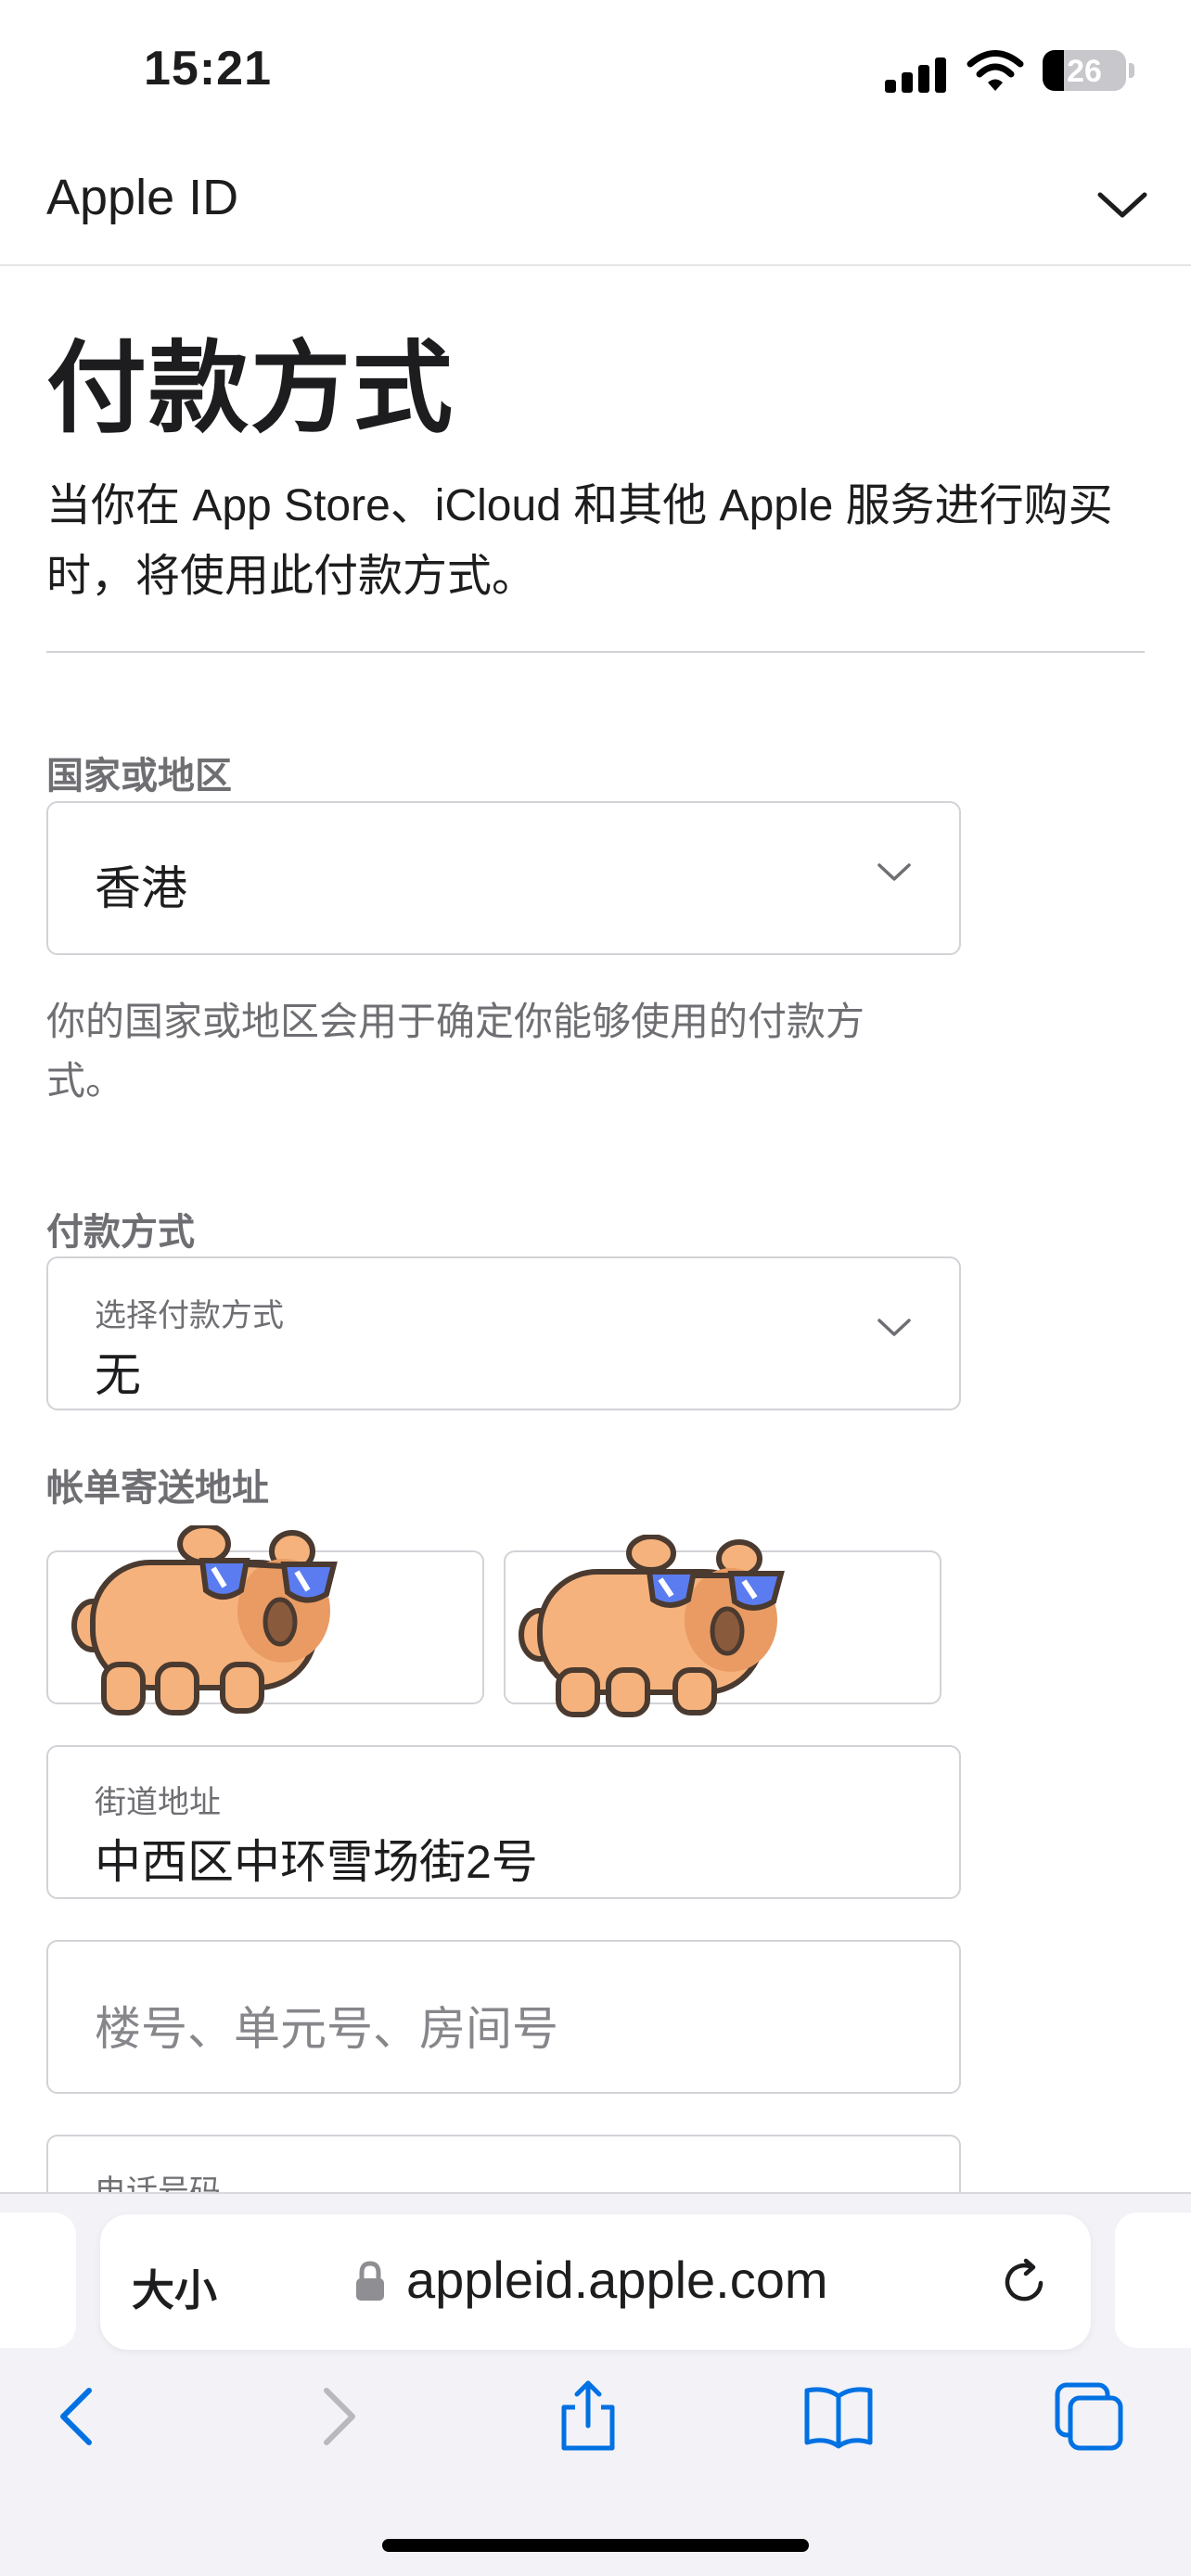  Describe the element at coordinates (141, 888) in the screenshot. I see `country-value: 香港` at that location.